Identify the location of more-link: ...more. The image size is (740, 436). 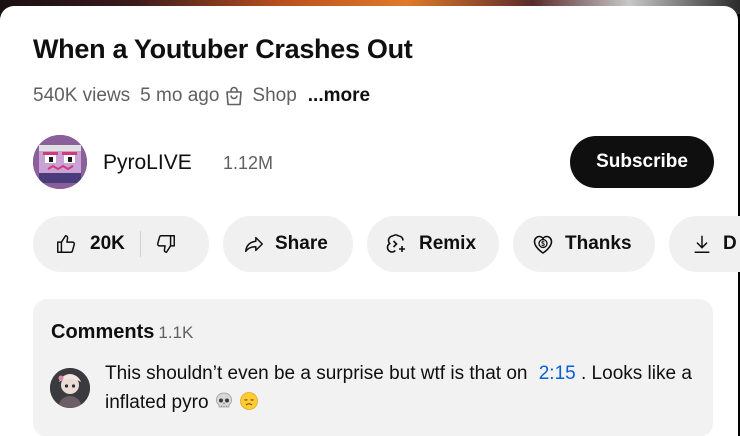
(339, 96).